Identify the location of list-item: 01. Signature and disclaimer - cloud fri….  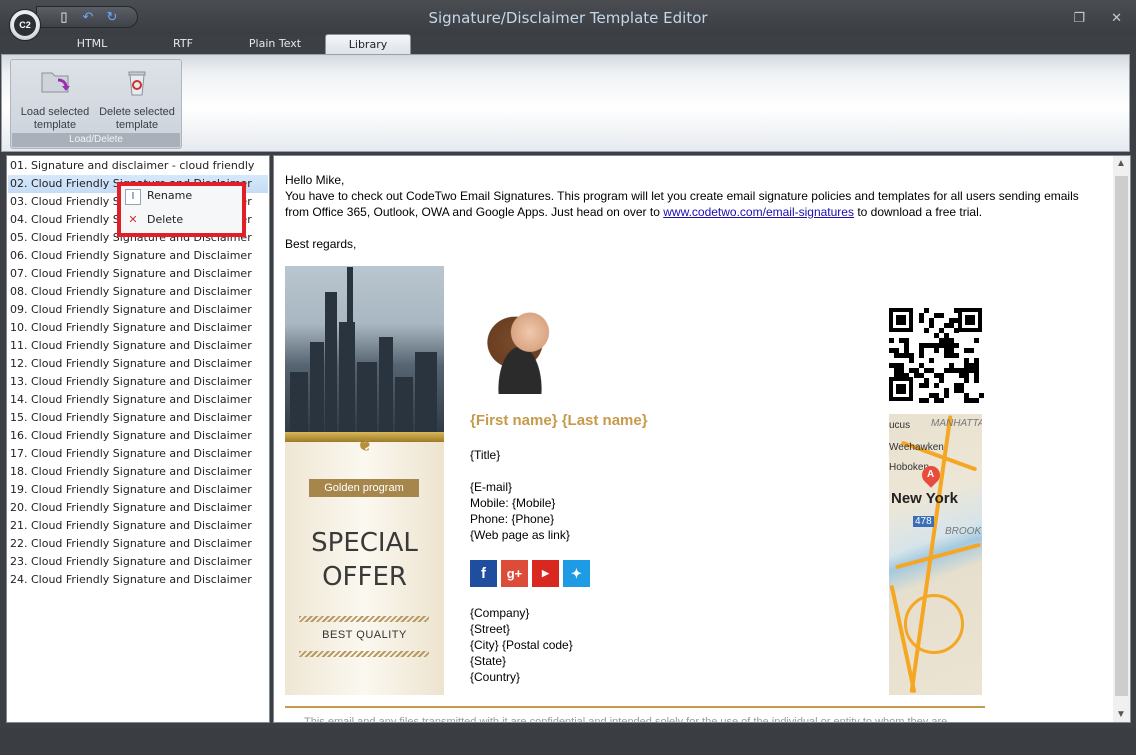
(132, 166).